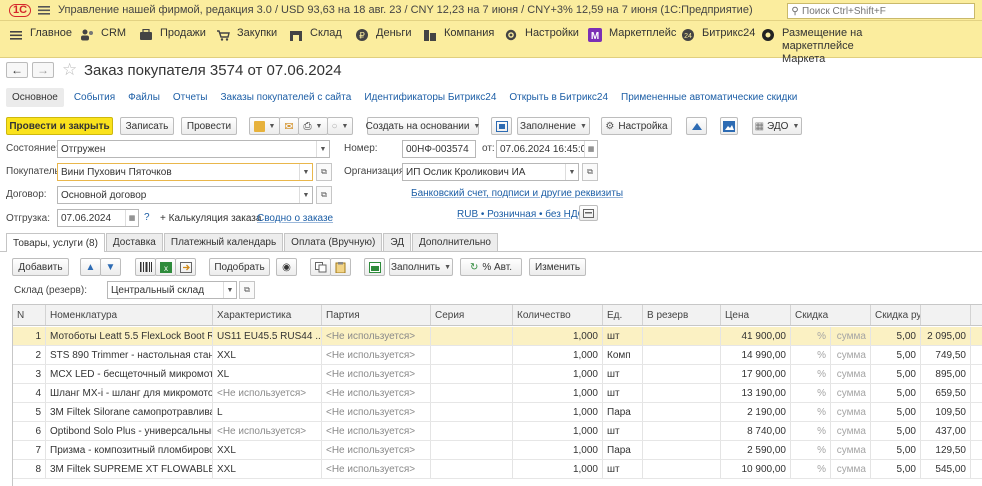  Describe the element at coordinates (696, 126) in the screenshot. I see `forward-action-button` at that location.